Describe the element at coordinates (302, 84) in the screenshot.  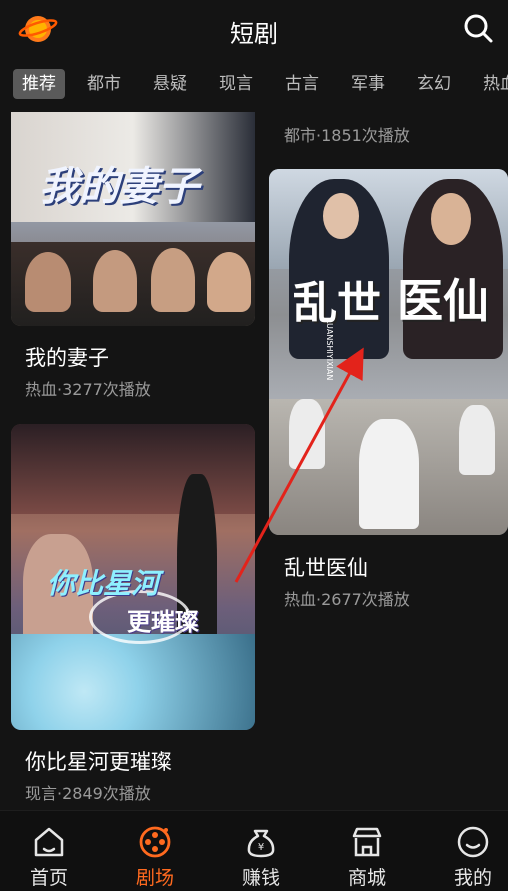
I see `tab-ancient-romance: 古言` at that location.